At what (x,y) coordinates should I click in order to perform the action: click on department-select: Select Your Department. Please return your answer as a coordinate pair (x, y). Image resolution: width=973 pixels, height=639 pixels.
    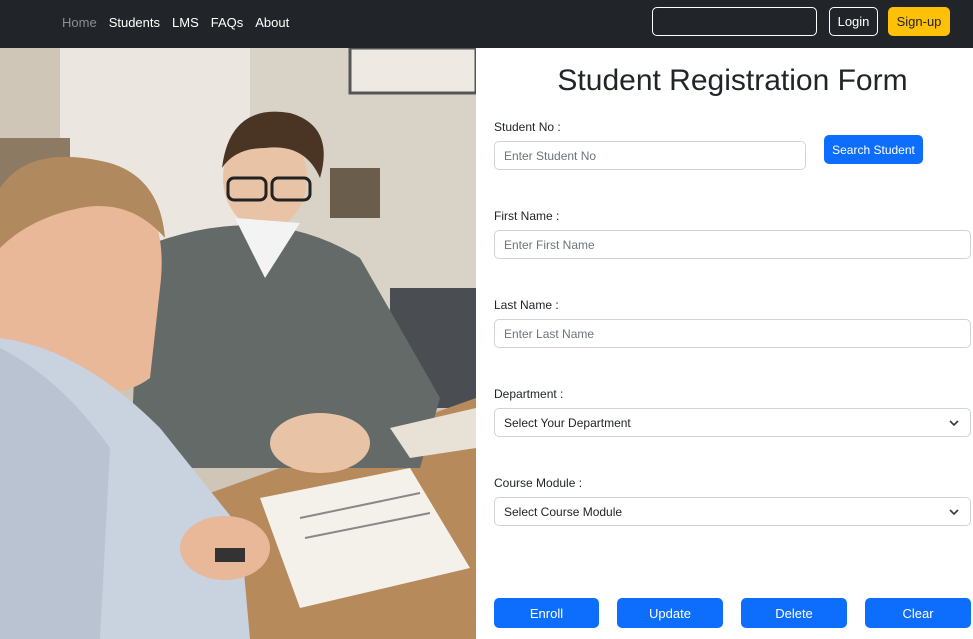
    Looking at the image, I should click on (732, 422).